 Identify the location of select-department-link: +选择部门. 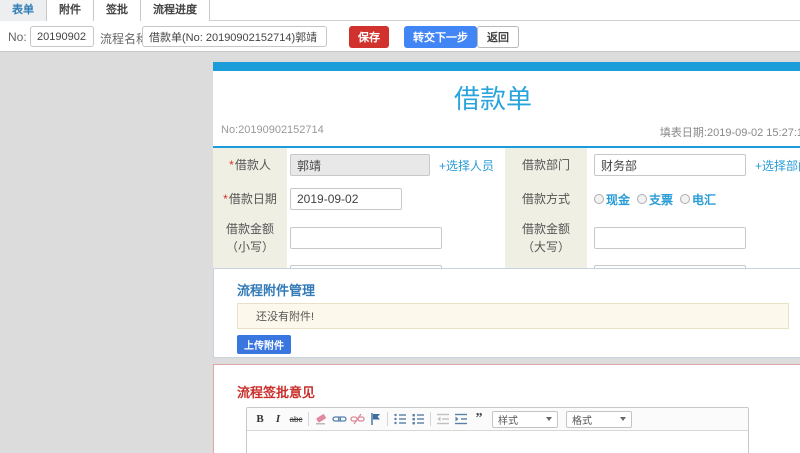
(777, 165).